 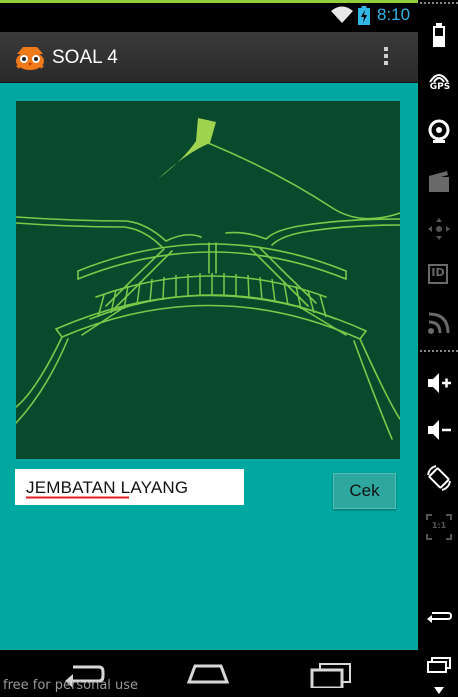 What do you see at coordinates (208, 674) in the screenshot?
I see `home-icon` at bounding box center [208, 674].